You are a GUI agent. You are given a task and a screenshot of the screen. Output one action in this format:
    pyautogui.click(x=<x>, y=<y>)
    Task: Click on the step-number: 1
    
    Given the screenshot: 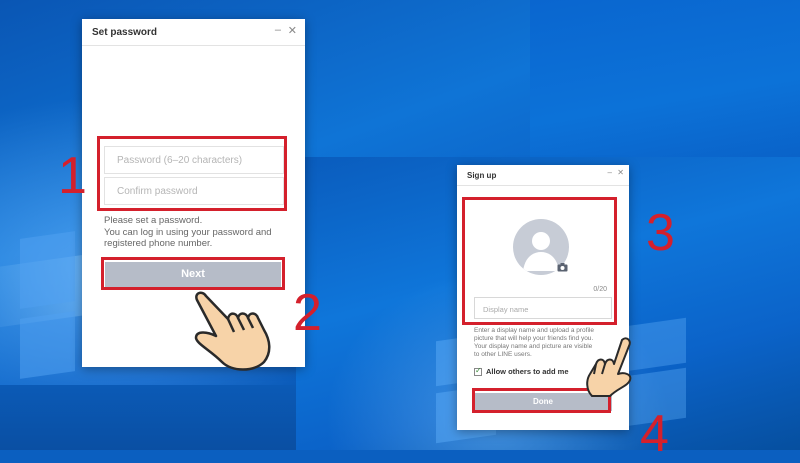 What is the action you would take?
    pyautogui.click(x=72, y=176)
    